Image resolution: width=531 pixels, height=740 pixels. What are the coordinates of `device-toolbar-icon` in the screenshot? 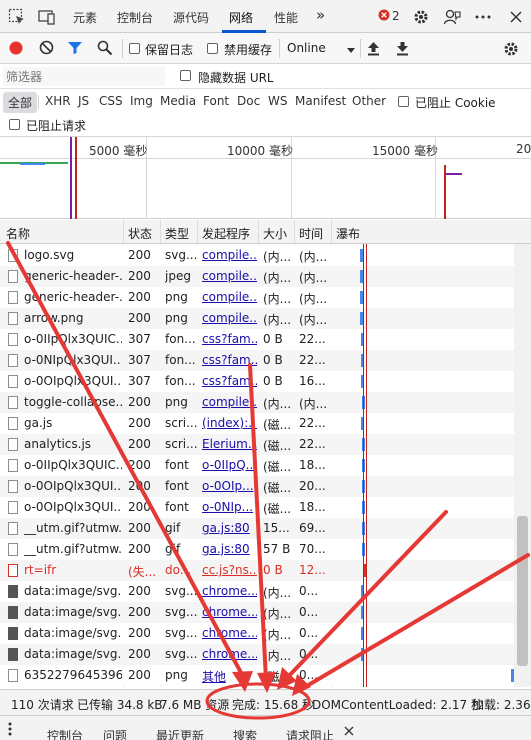 It's located at (47, 17).